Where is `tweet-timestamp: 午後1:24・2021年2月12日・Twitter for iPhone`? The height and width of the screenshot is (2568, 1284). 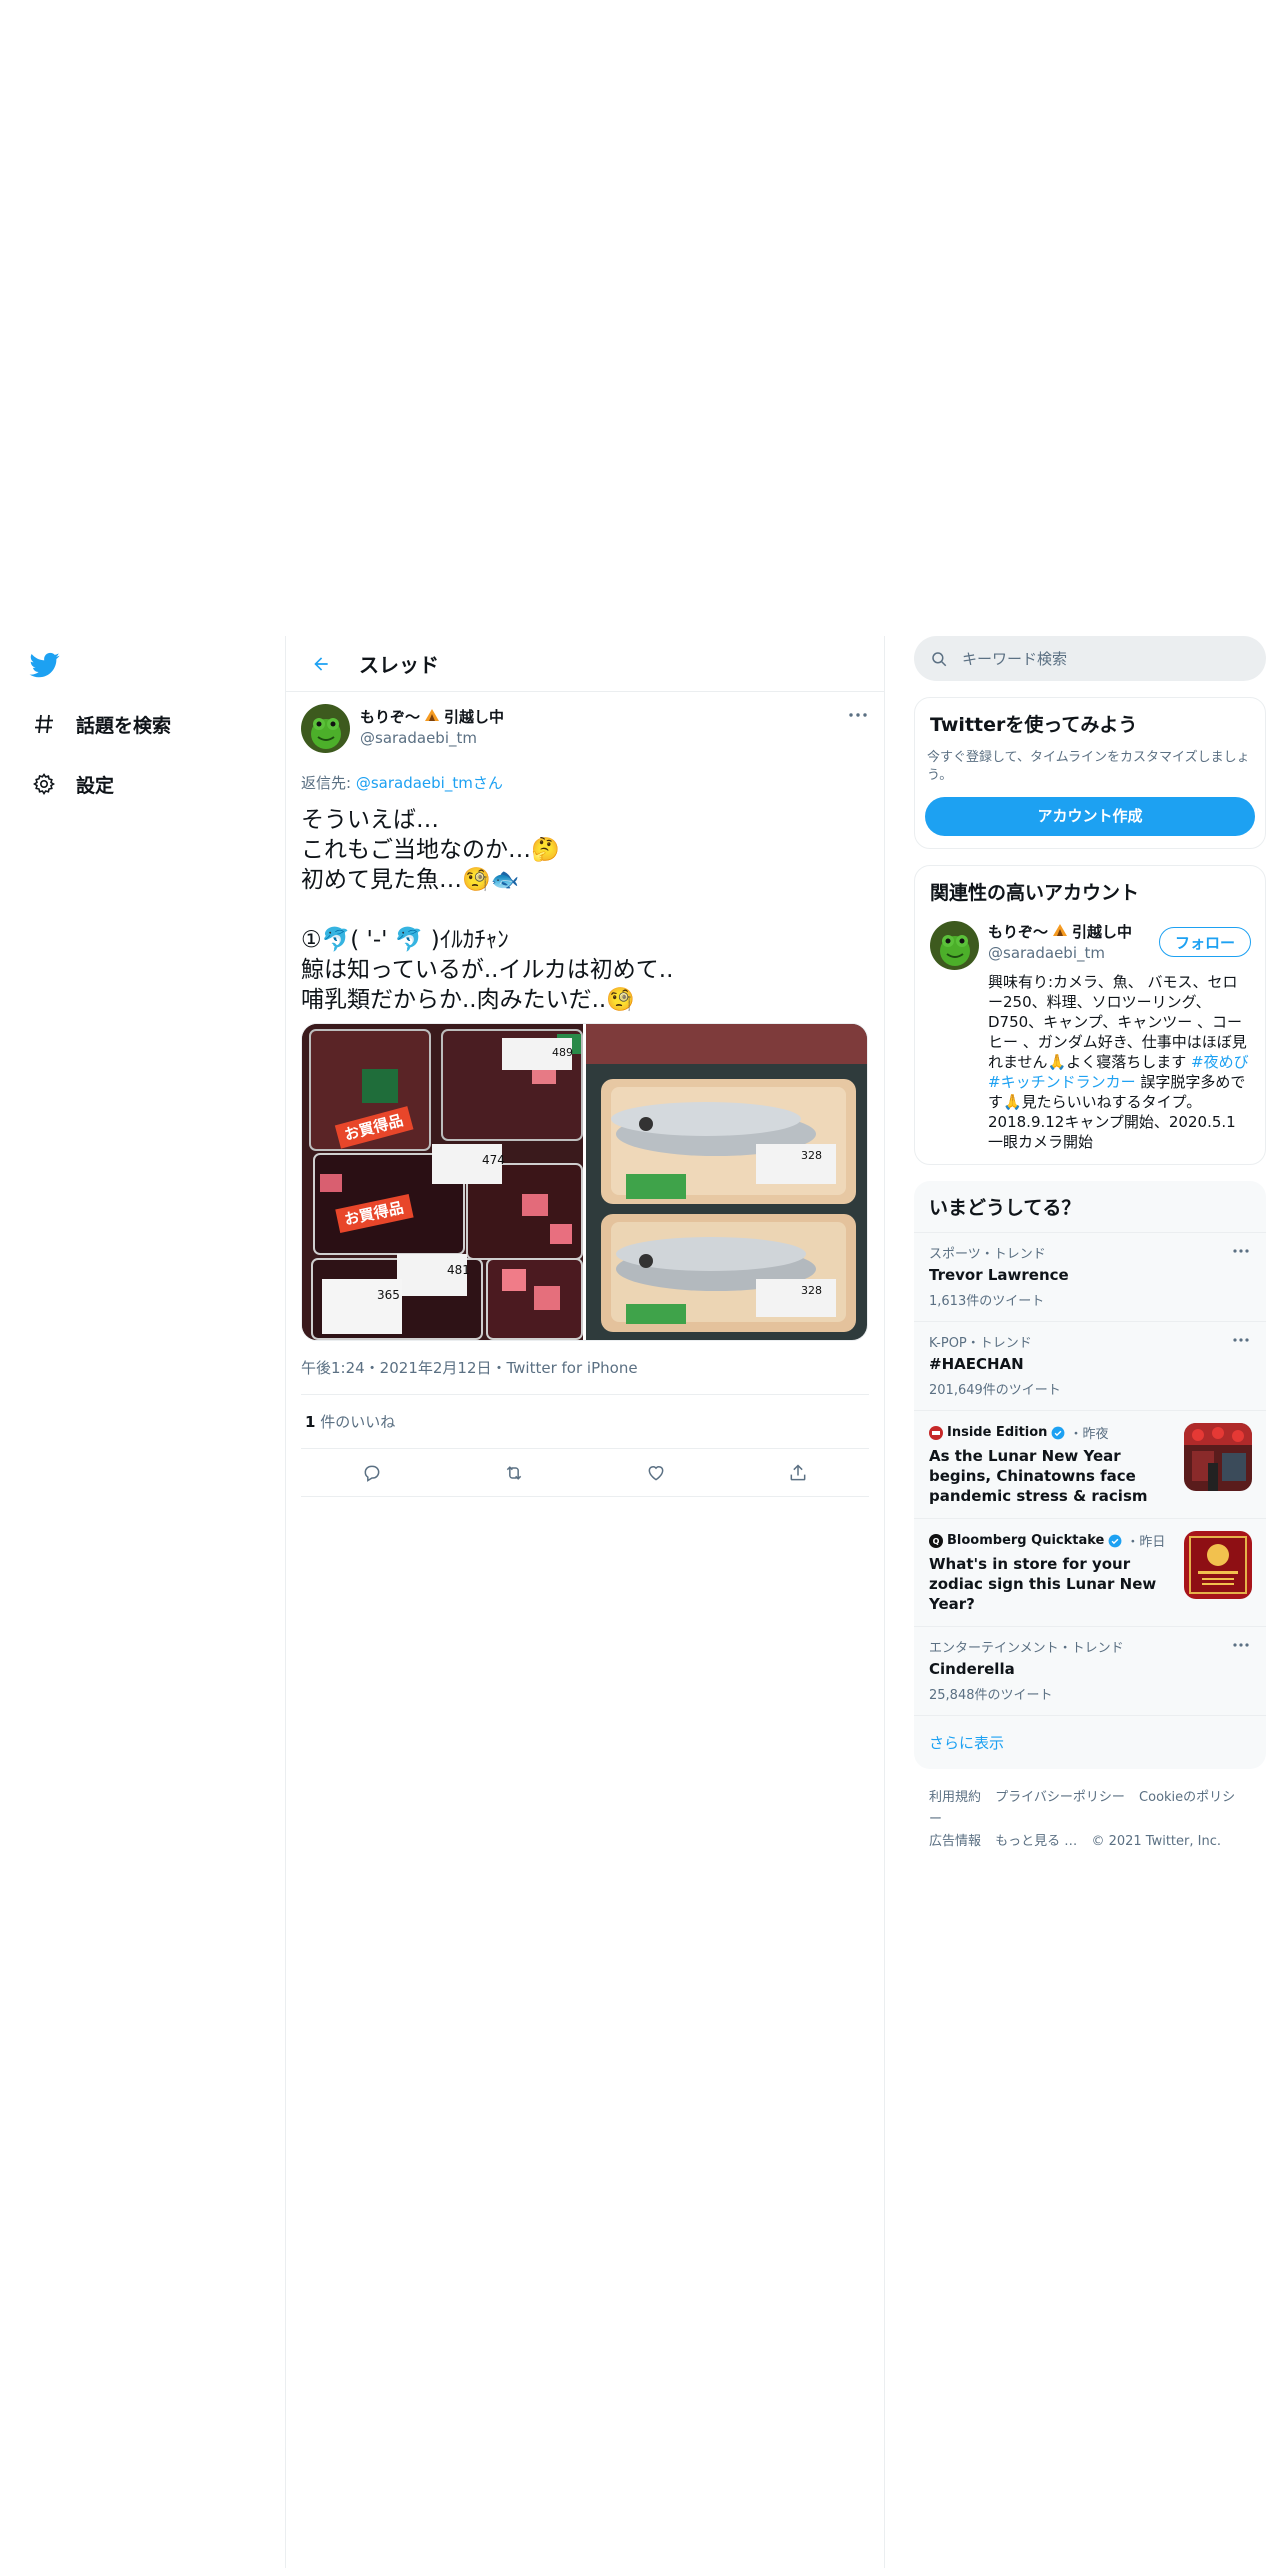 tweet-timestamp: 午後1:24・2021年2月12日・Twitter for iPhone is located at coordinates (585, 1376).